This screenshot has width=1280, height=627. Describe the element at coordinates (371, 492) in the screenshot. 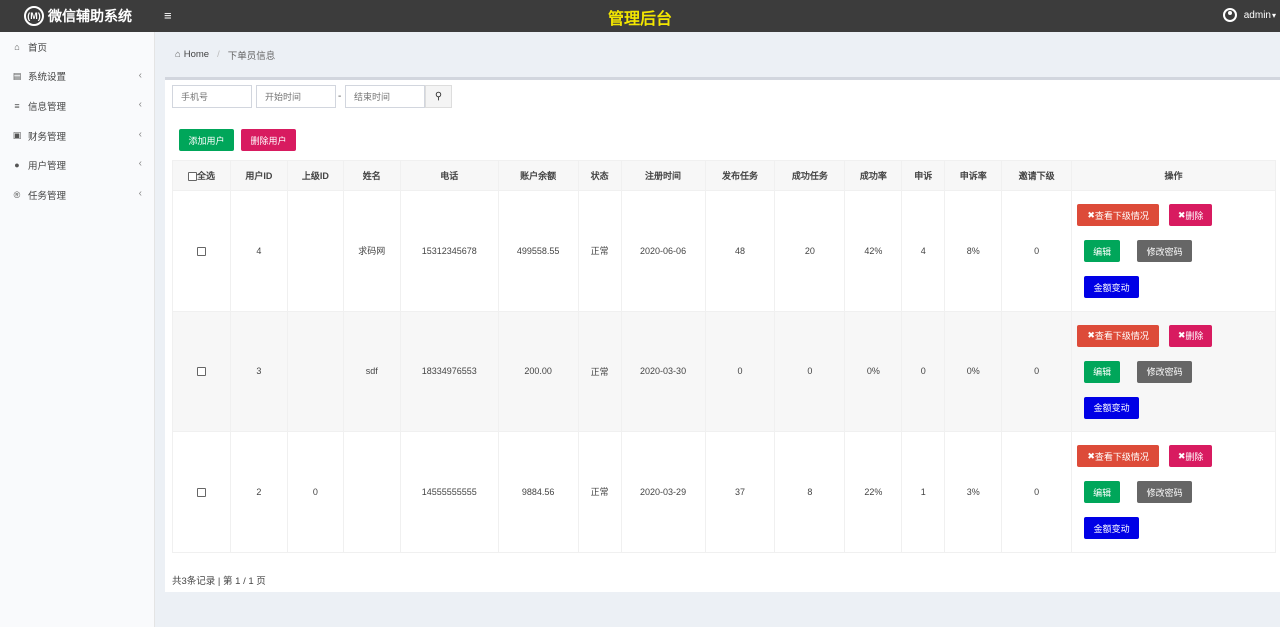

I see `cell-name` at that location.